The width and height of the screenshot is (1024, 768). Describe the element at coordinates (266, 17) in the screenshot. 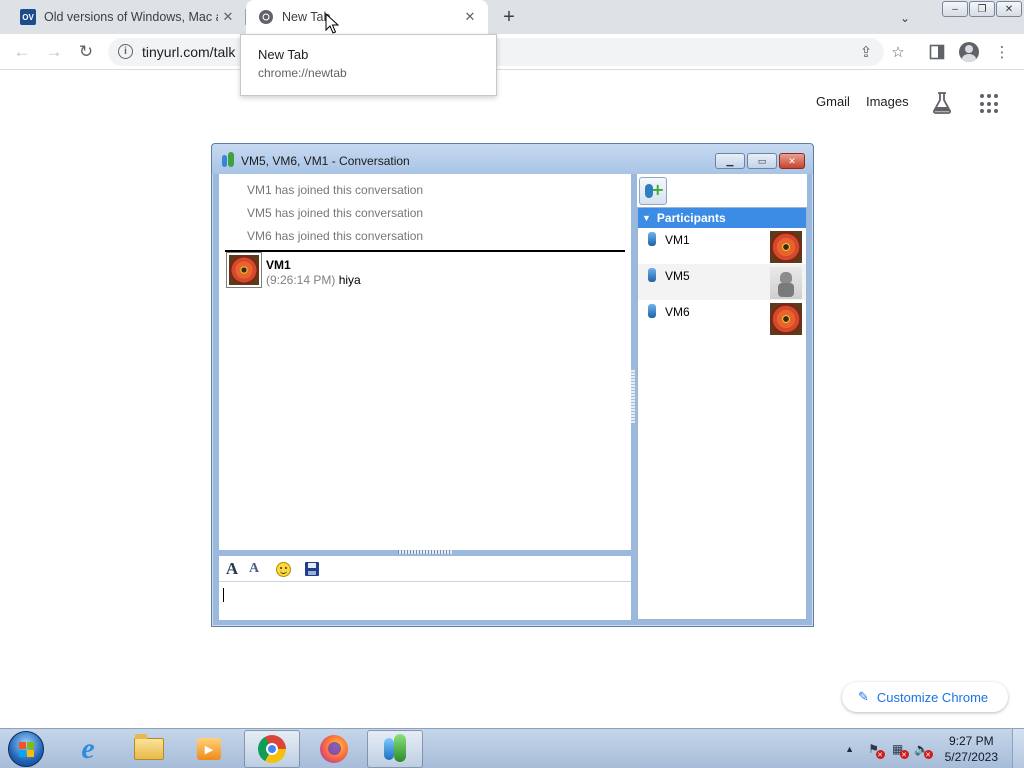

I see `chrome-favicon-icon` at that location.